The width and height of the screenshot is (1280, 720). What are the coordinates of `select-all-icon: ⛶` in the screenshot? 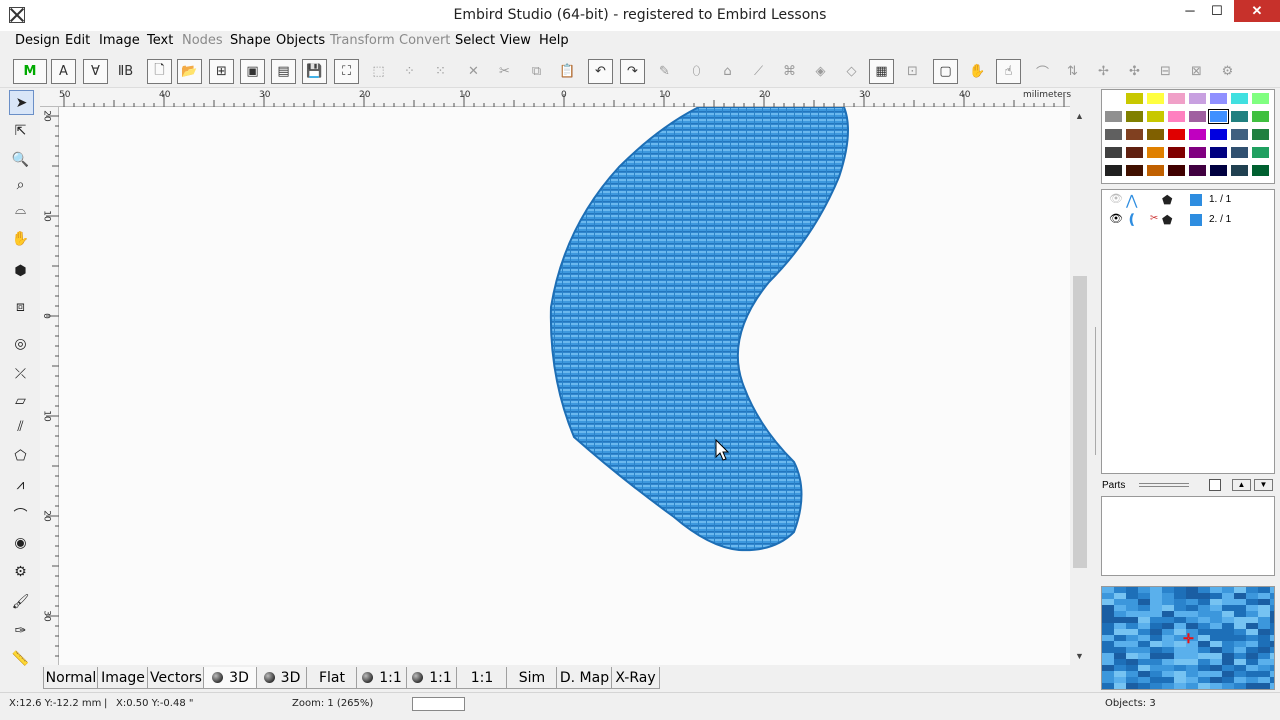 It's located at (346, 71).